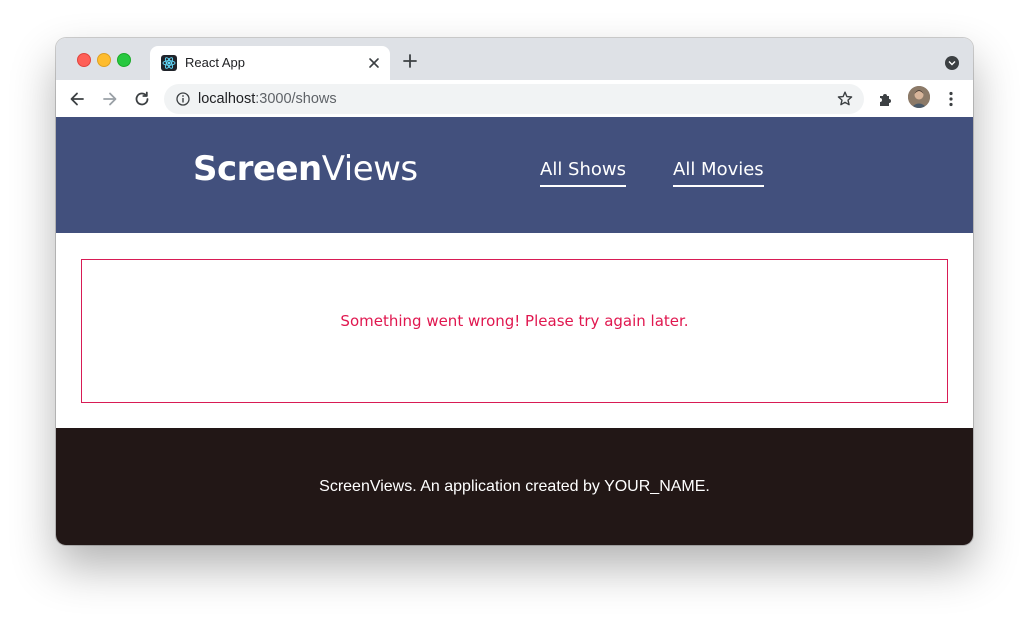 This screenshot has height=620, width=1029. What do you see at coordinates (84, 60) in the screenshot?
I see `close-window-button` at bounding box center [84, 60].